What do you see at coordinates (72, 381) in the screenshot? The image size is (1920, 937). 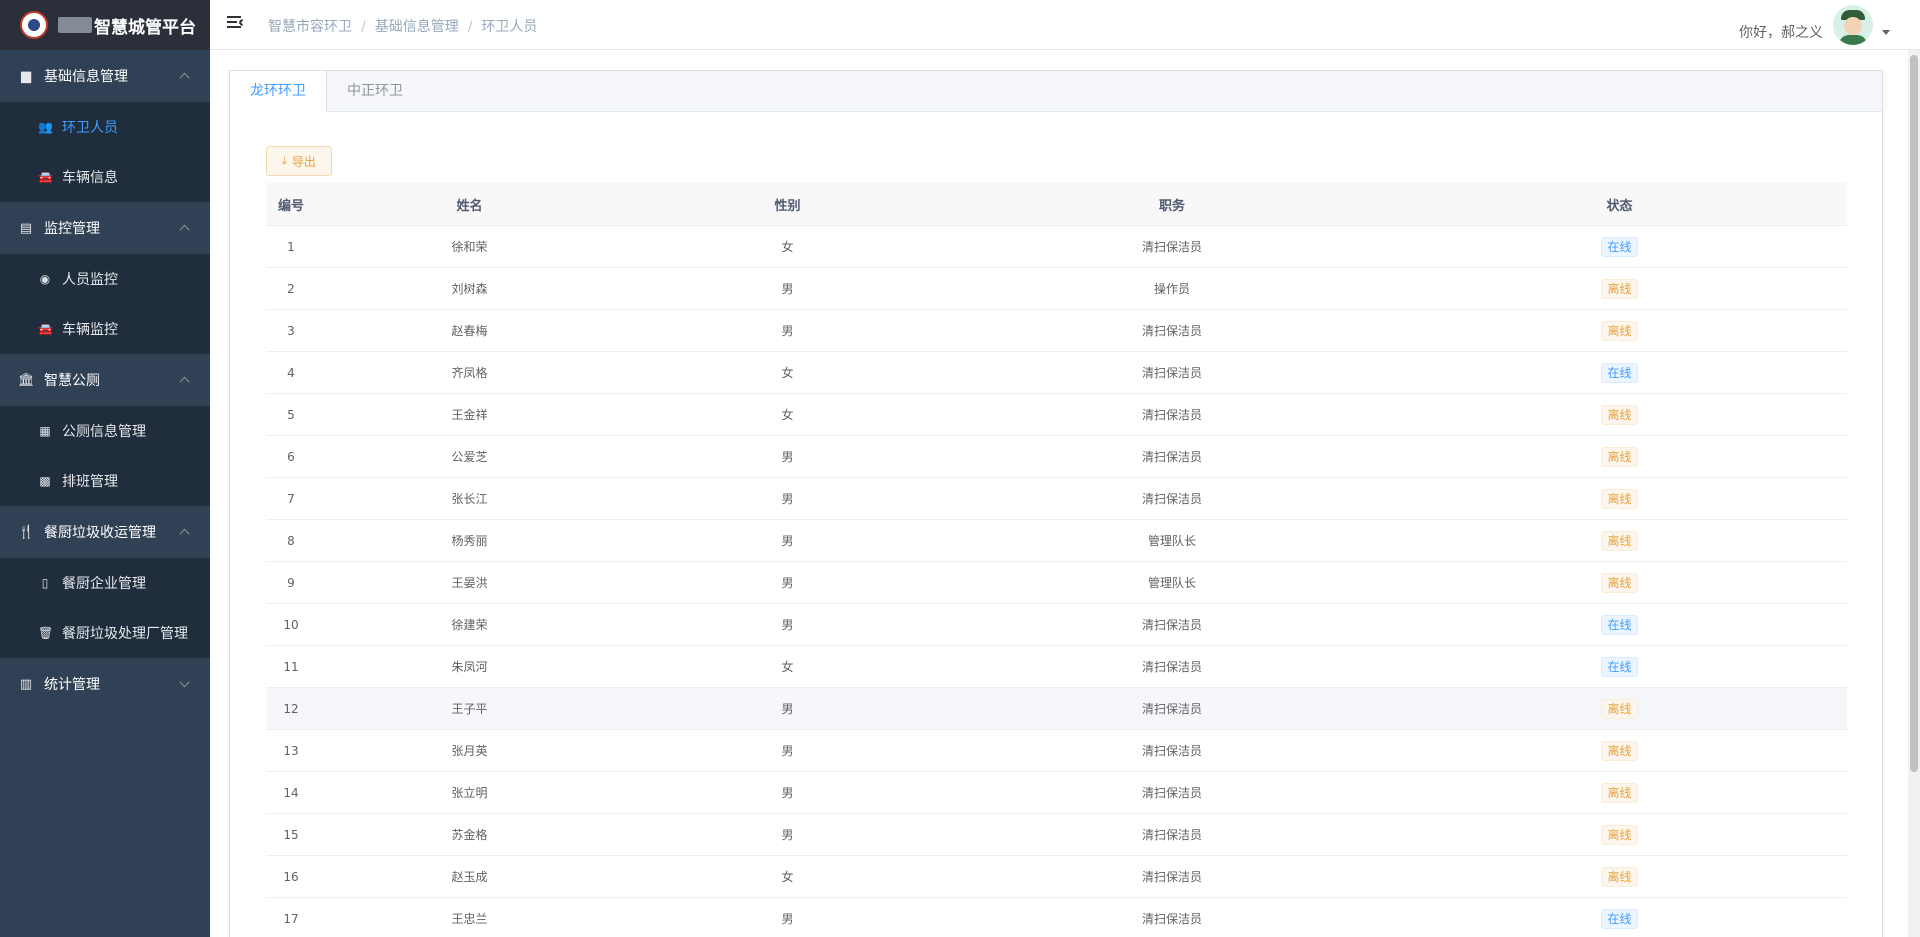 I see `sidebar-group-label: 智慧公厕` at bounding box center [72, 381].